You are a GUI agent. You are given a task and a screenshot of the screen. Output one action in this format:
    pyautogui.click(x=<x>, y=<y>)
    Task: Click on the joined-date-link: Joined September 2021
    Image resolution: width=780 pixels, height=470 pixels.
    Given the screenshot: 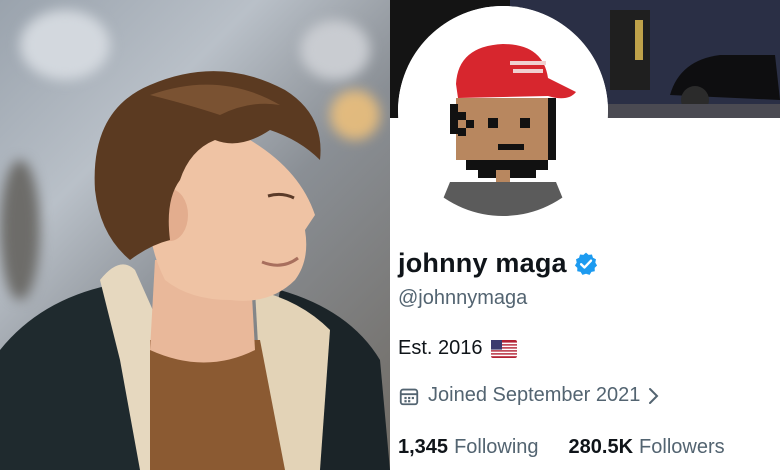 What is the action you would take?
    pyautogui.click(x=529, y=395)
    